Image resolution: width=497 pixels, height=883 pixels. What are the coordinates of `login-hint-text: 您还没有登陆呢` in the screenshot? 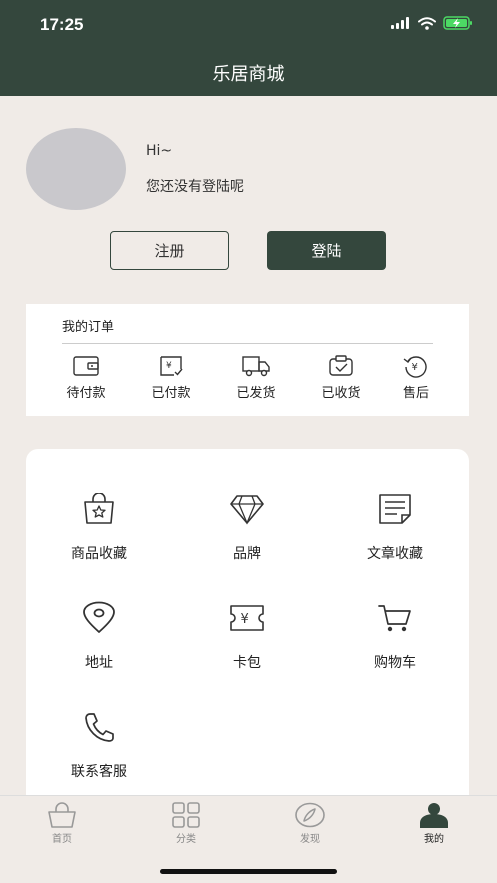 It's located at (195, 187).